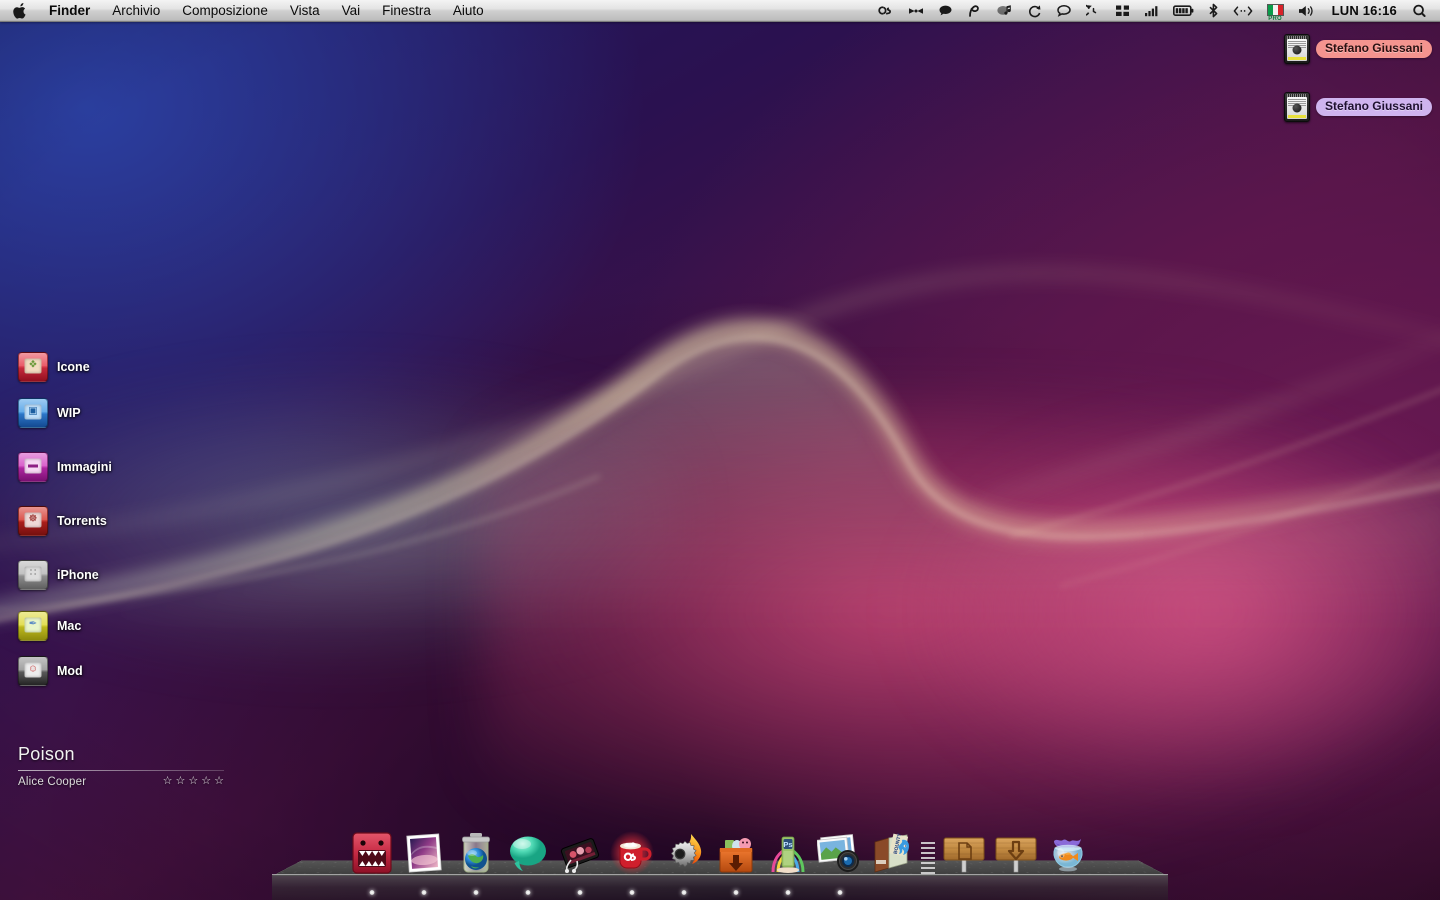 This screenshot has height=900, width=1440. Describe the element at coordinates (136, 10) in the screenshot. I see `menu-item-archivio: Archivio` at that location.